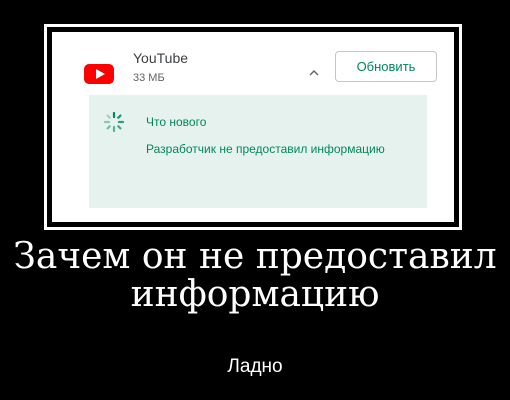 Image resolution: width=510 pixels, height=400 pixels. What do you see at coordinates (99, 73) in the screenshot?
I see `youtube-logo-icon` at bounding box center [99, 73].